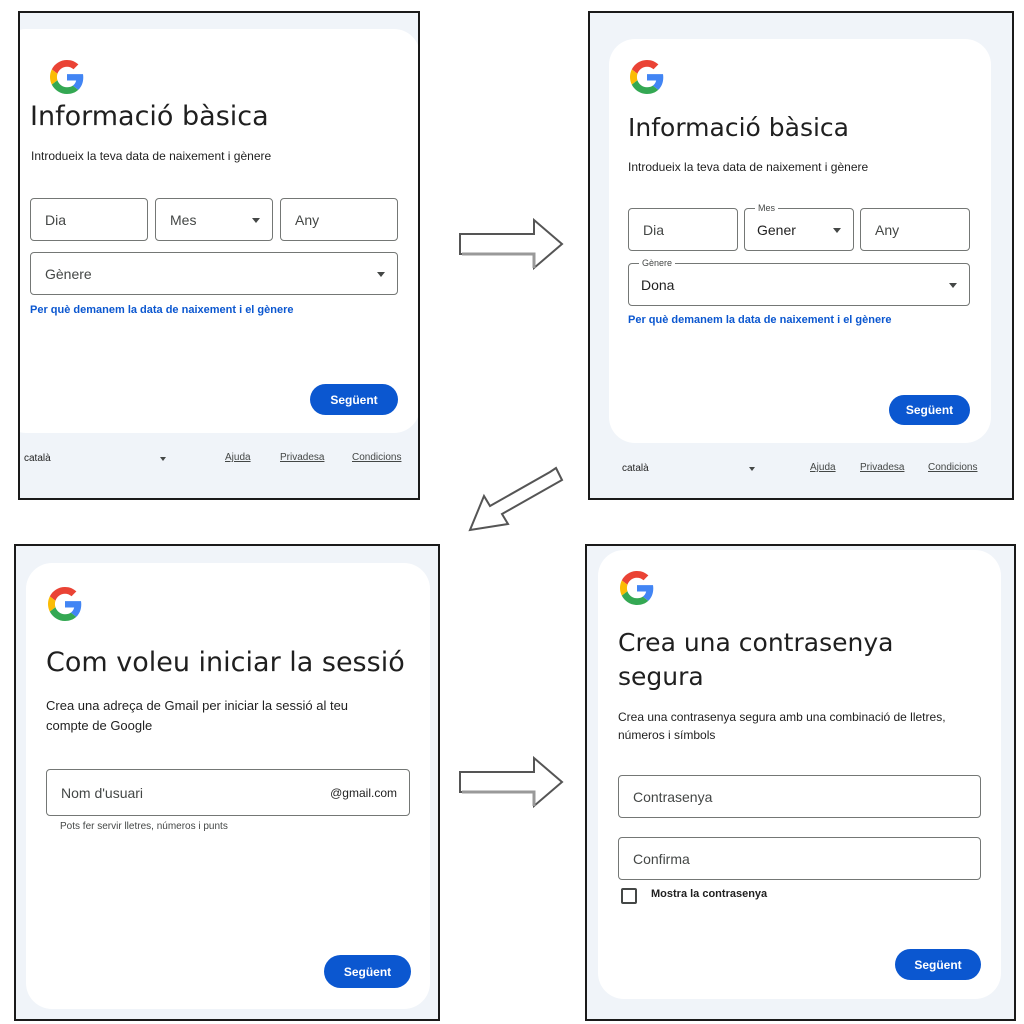  Describe the element at coordinates (228, 792) in the screenshot. I see `username-input: Nom d'usuari @gmail.com` at that location.